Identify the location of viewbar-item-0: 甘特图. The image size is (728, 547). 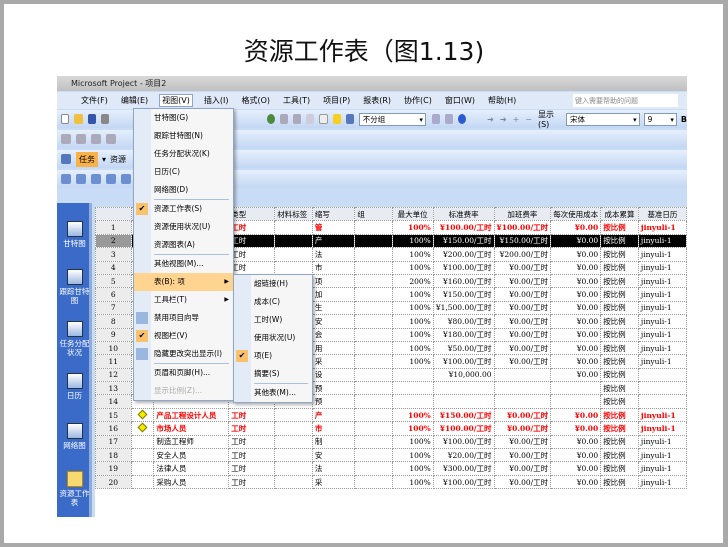
(74, 234).